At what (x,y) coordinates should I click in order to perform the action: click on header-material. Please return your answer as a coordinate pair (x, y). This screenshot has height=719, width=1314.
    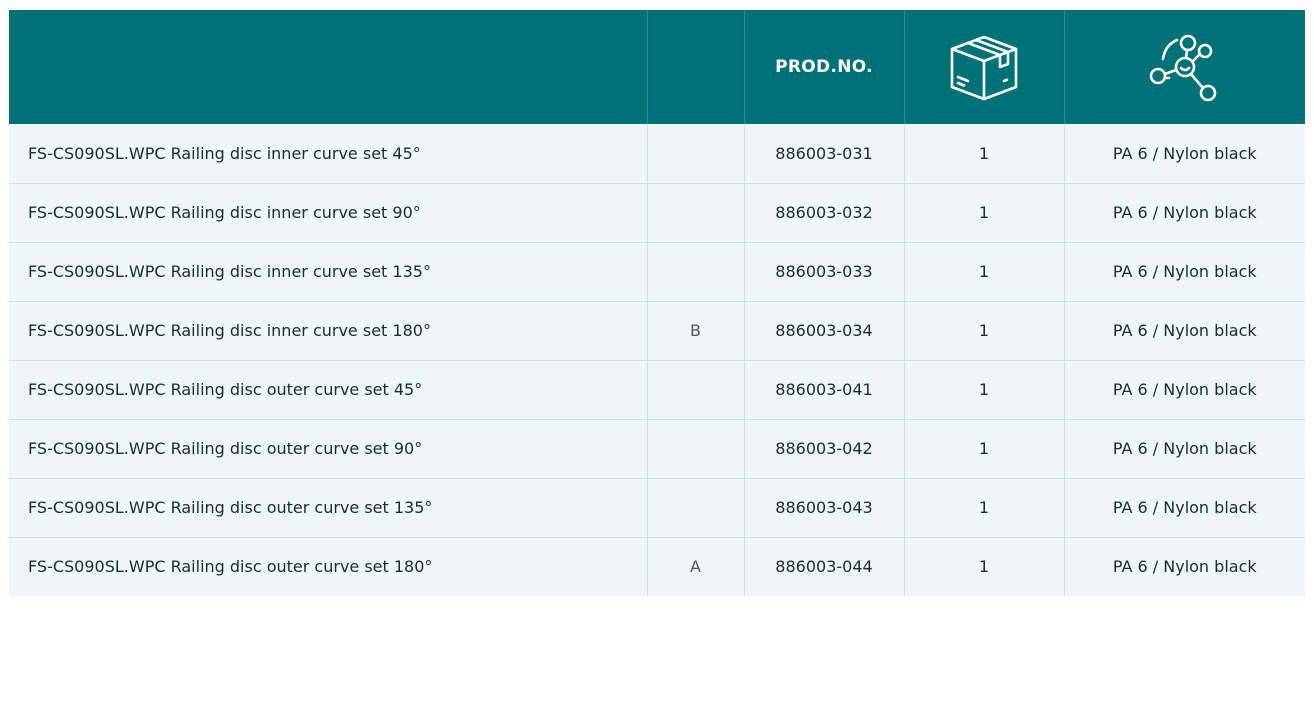
    Looking at the image, I should click on (1184, 67).